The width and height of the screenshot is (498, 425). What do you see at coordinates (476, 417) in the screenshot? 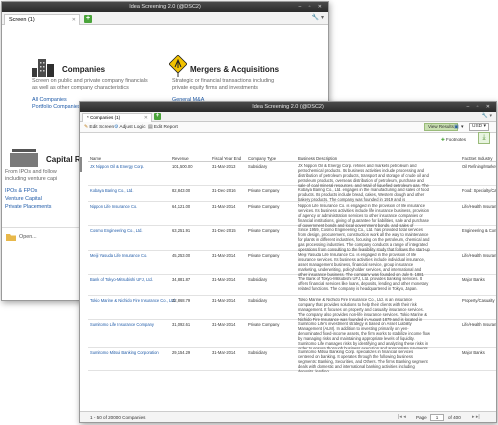
I see `next-page-icon: ▸ ▸|` at bounding box center [476, 417].